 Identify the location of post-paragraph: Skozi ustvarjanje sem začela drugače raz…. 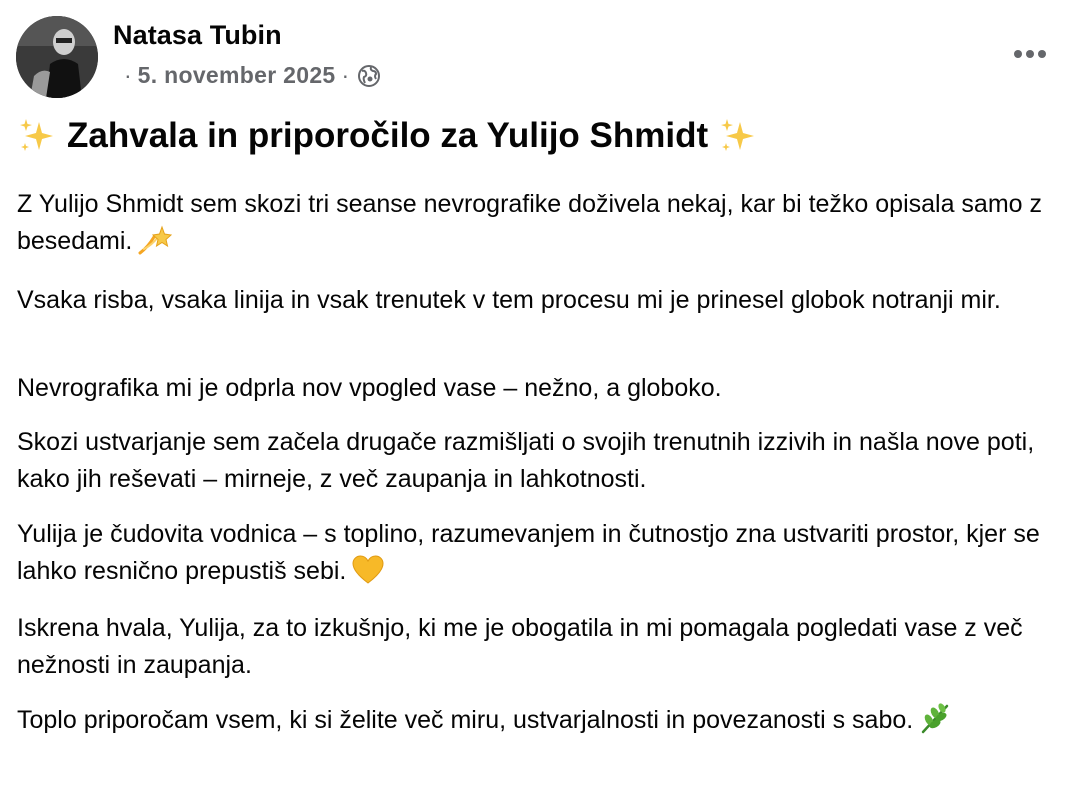
(542, 461).